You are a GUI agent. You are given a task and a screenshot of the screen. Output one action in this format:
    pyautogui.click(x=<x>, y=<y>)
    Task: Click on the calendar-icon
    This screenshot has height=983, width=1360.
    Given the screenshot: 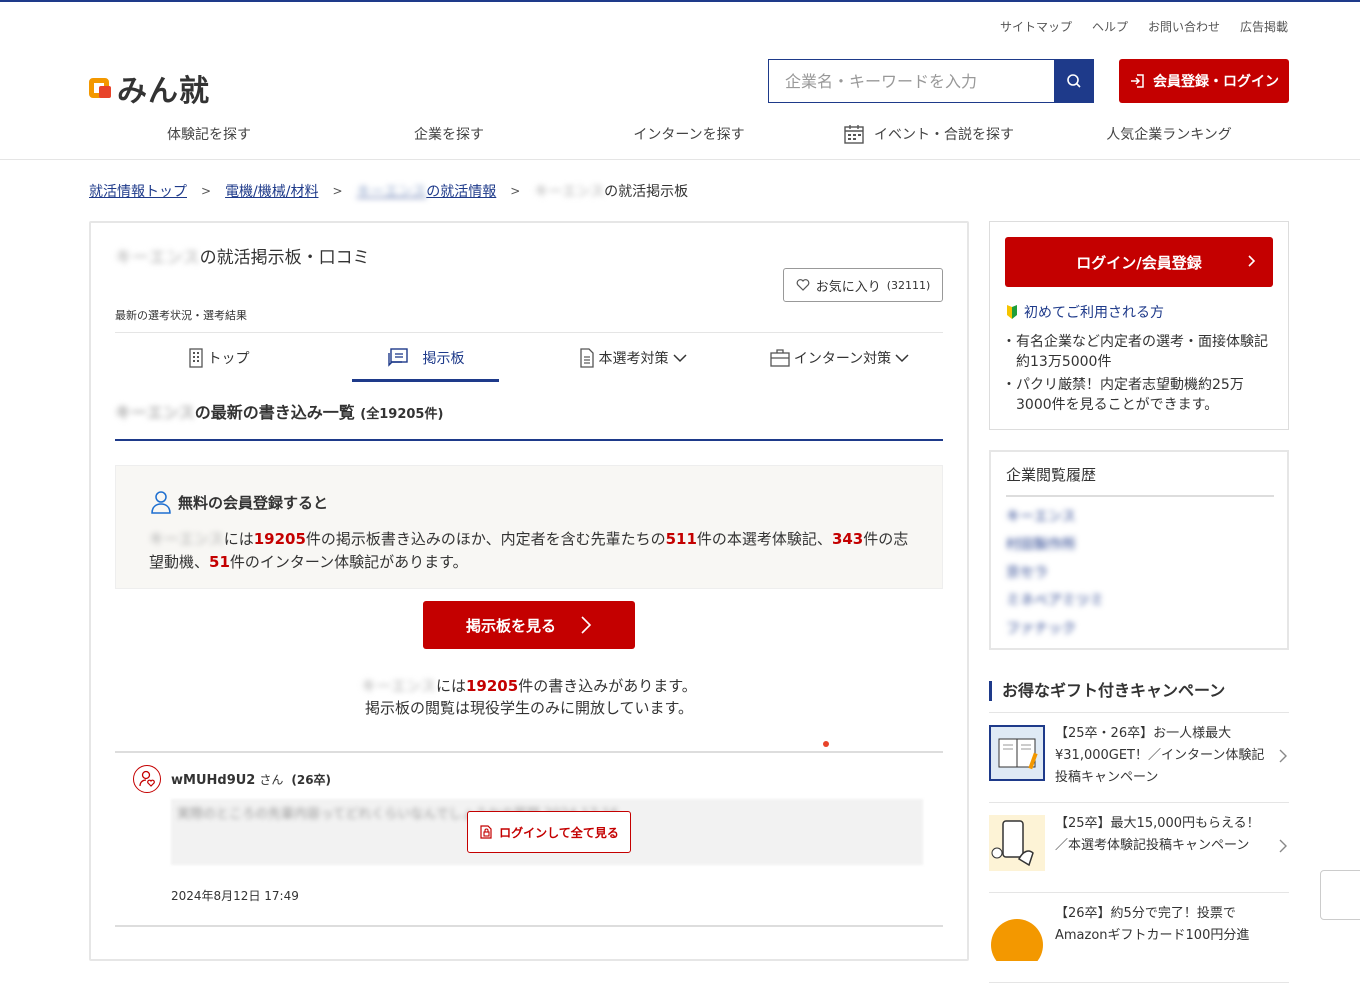 What is the action you would take?
    pyautogui.click(x=854, y=134)
    